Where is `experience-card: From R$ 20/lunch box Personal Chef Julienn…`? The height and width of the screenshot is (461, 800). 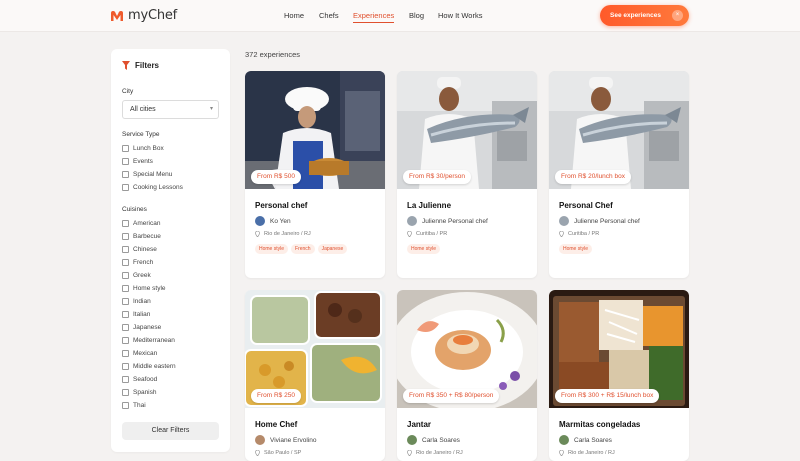 experience-card: From R$ 20/lunch box Personal Chef Julienn… is located at coordinates (619, 174).